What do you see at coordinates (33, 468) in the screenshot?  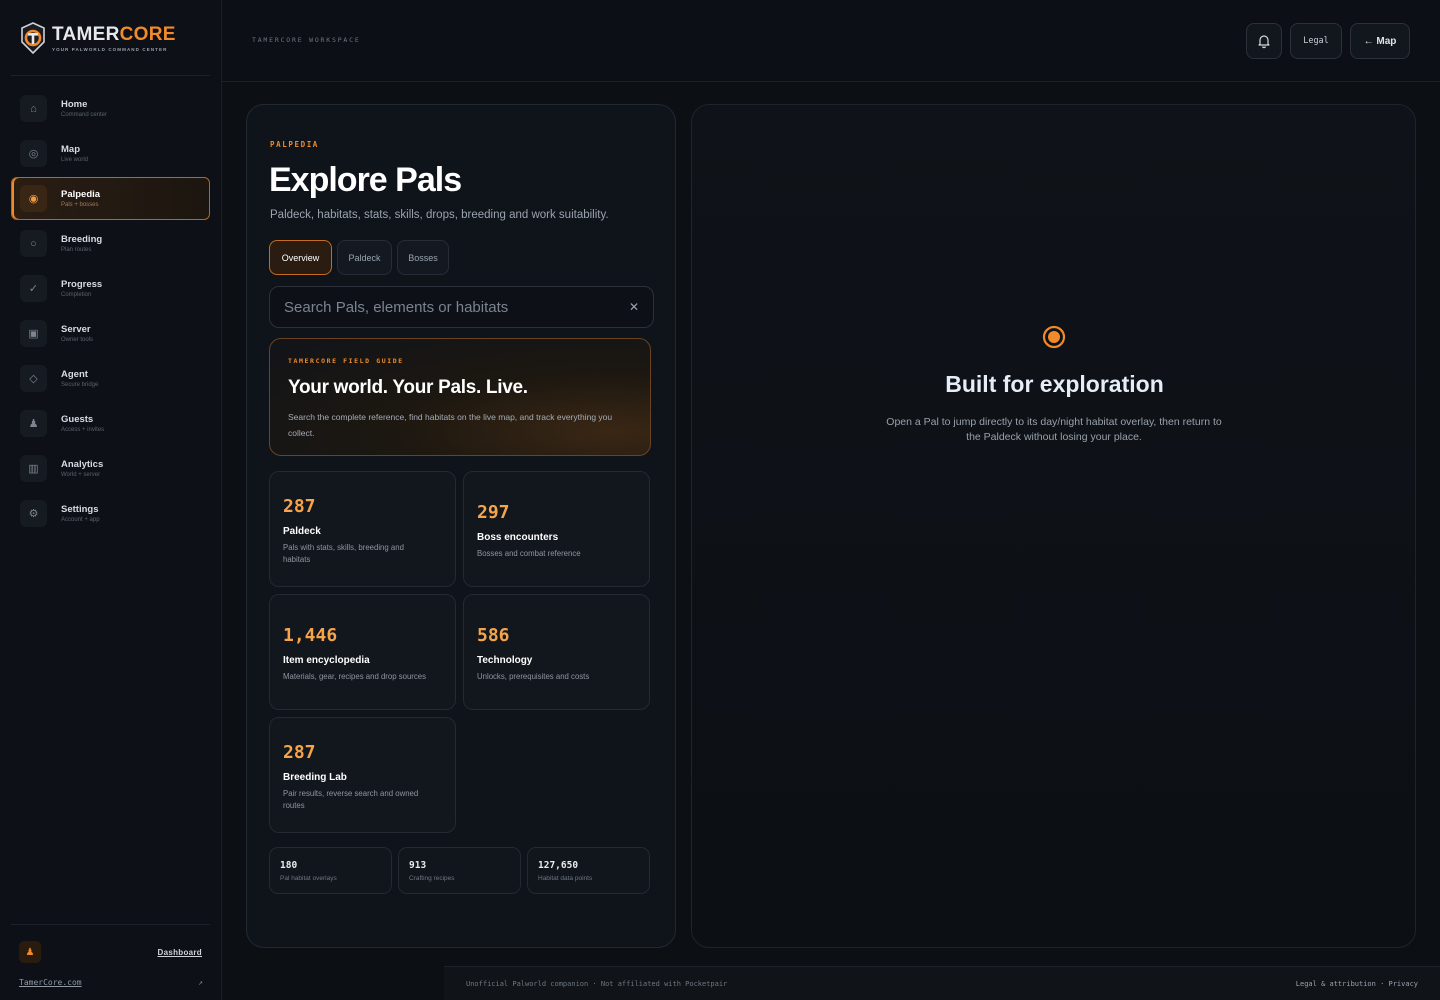 I see `analytics-icon: ▥` at bounding box center [33, 468].